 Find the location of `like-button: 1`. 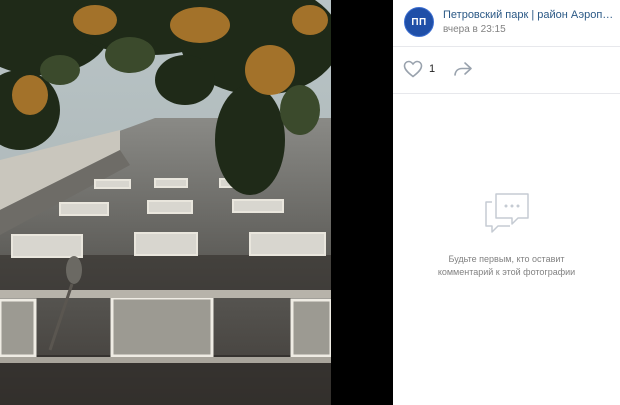

like-button: 1 is located at coordinates (419, 69).